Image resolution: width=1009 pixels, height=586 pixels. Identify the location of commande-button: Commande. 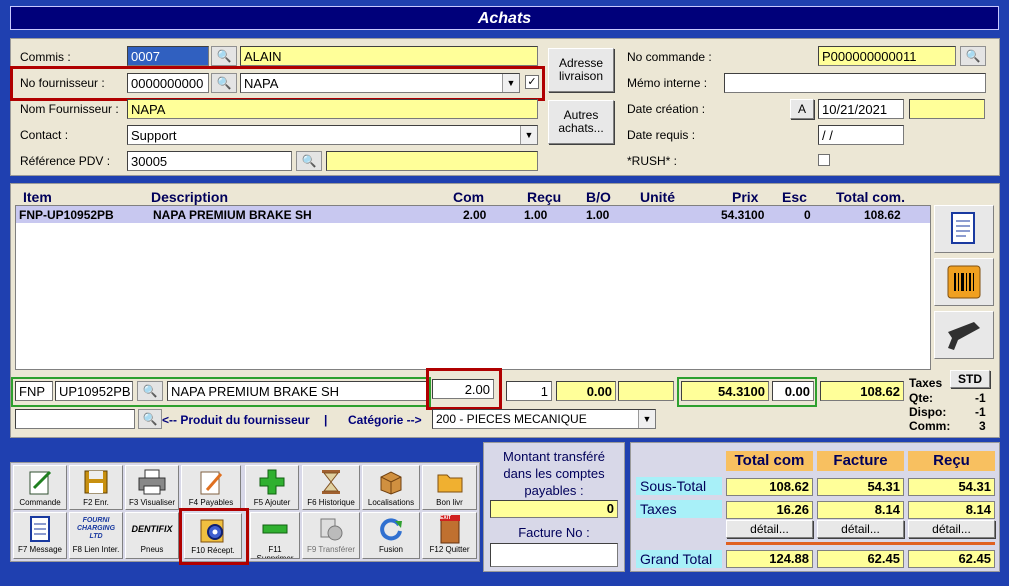
(40, 487).